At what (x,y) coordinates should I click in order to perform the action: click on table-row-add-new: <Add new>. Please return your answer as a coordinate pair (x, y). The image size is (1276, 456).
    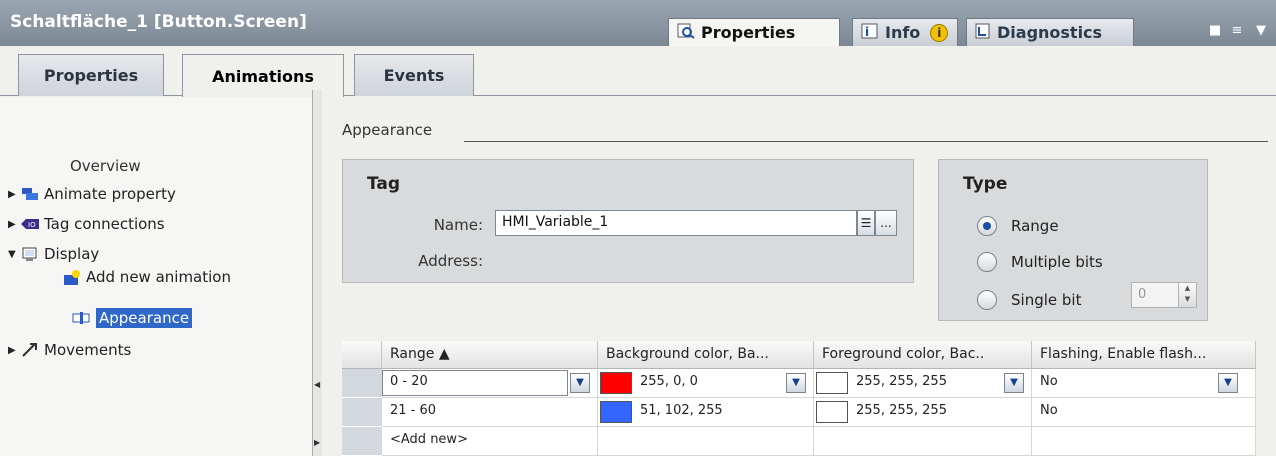
    Looking at the image, I should click on (490, 441).